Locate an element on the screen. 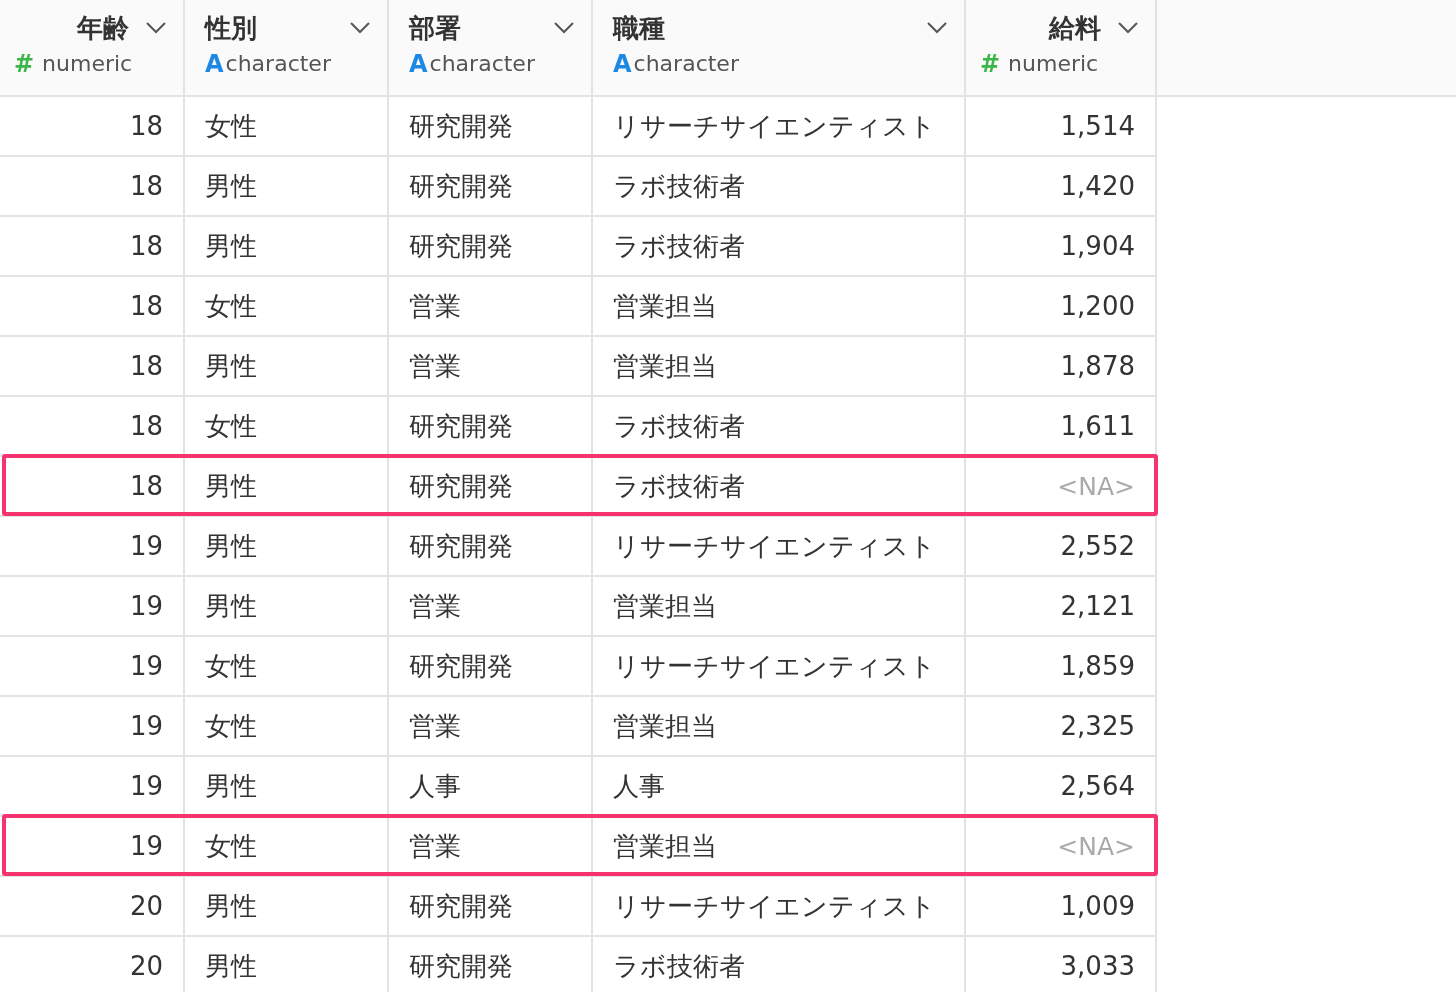 Image resolution: width=1456 pixels, height=992 pixels. column-header-name: 性別 is located at coordinates (231, 28).